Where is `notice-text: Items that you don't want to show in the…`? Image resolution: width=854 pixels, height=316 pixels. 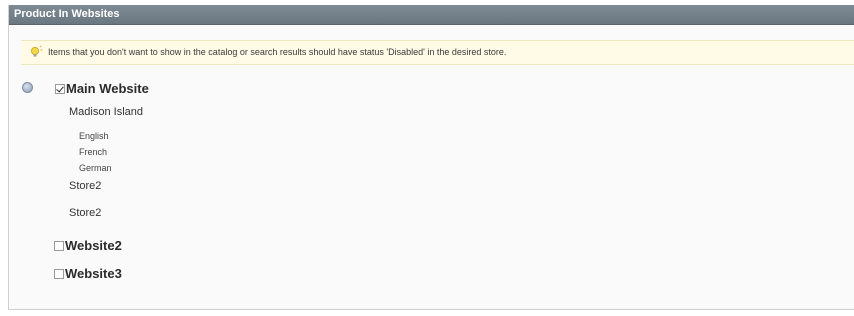 notice-text: Items that you don't want to show in the… is located at coordinates (277, 52).